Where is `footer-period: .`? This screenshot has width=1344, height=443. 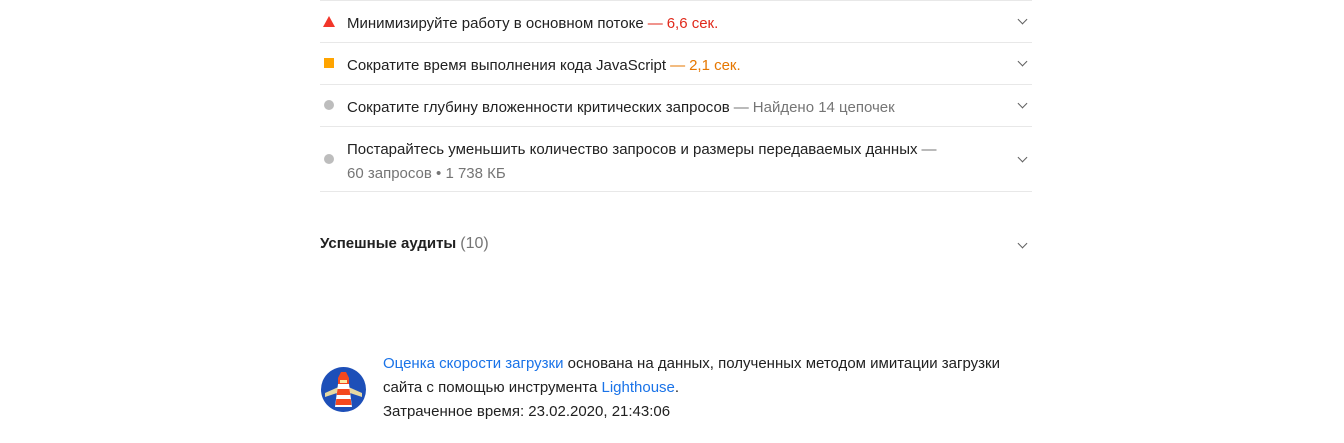 footer-period: . is located at coordinates (677, 387).